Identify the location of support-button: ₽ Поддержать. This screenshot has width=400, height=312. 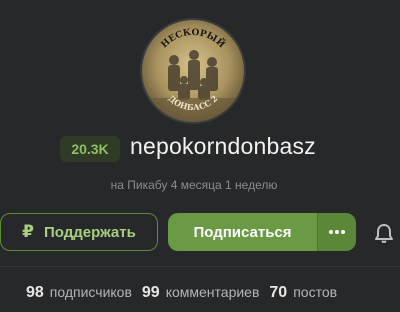
(79, 232).